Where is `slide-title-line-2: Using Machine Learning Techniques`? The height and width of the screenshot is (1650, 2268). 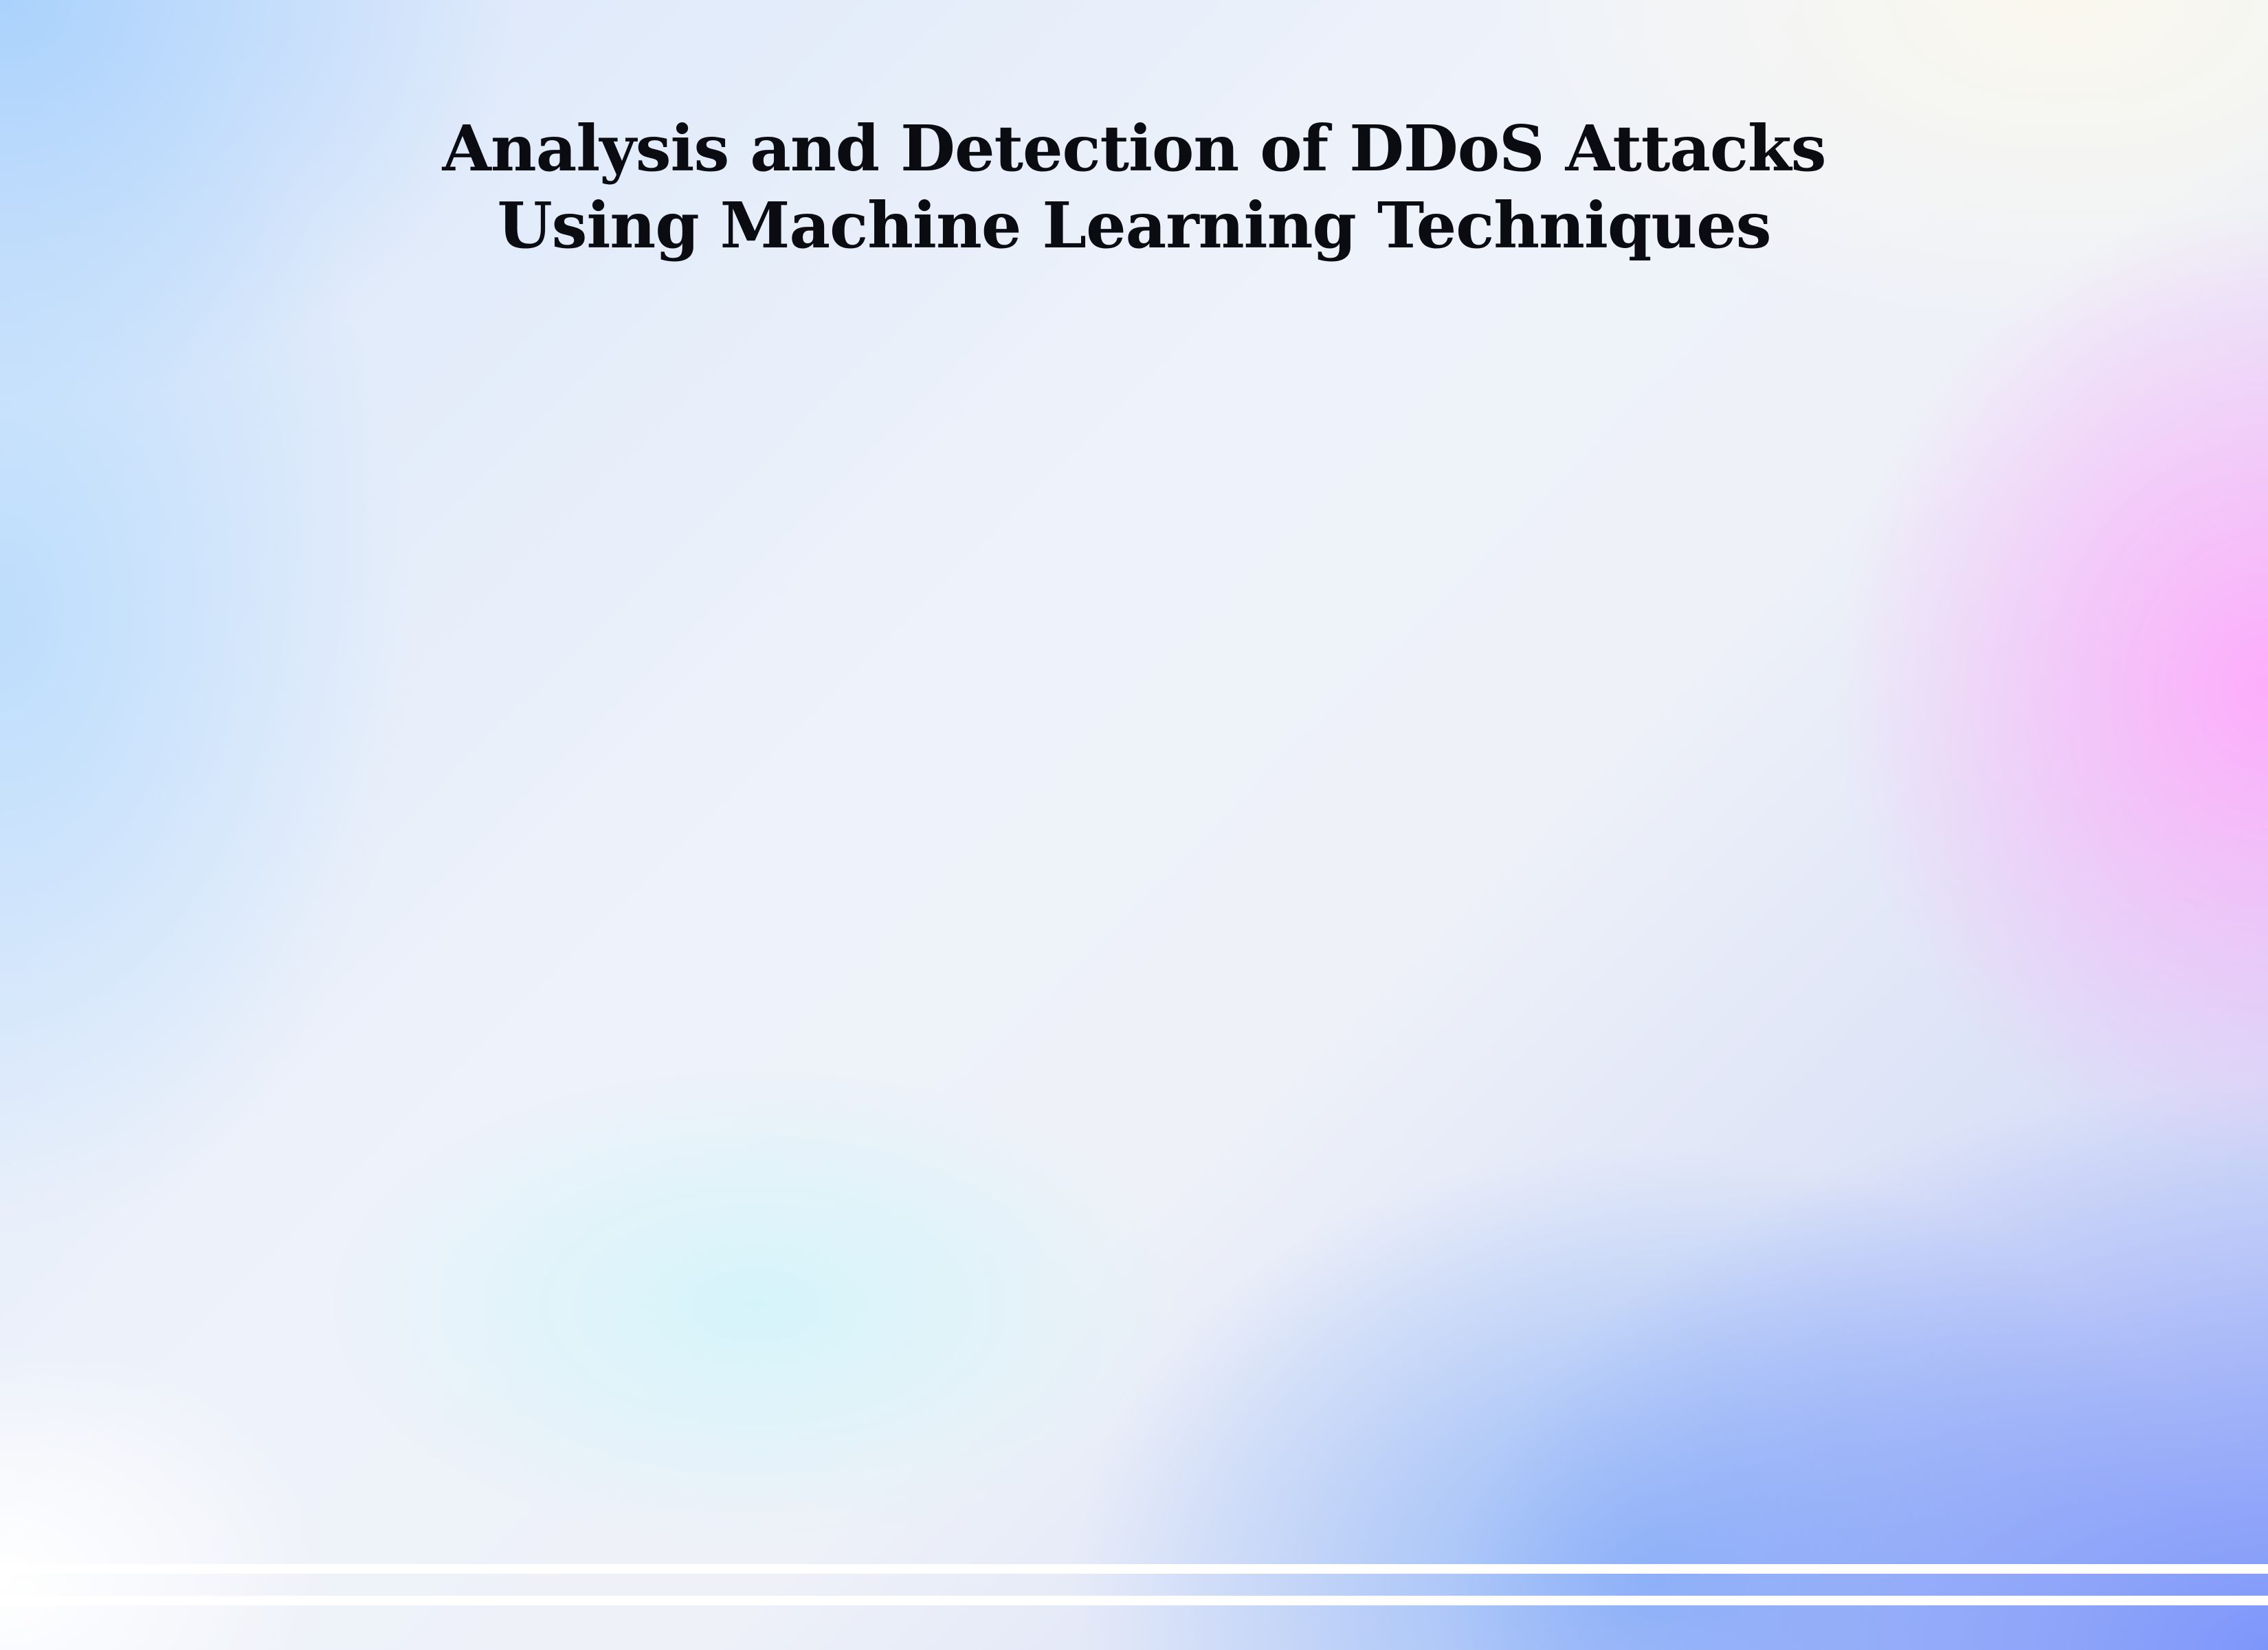 slide-title-line-2: Using Machine Learning Techniques is located at coordinates (1134, 225).